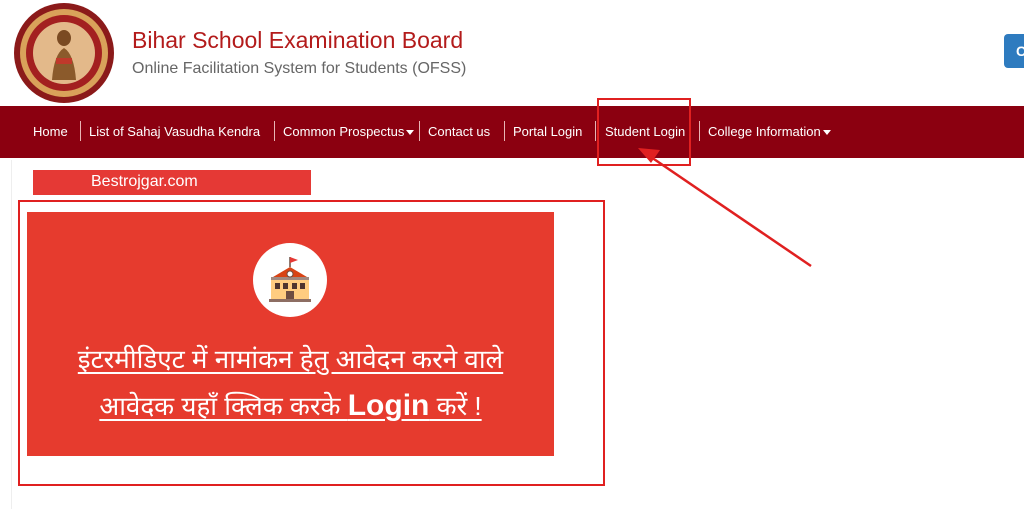  What do you see at coordinates (174, 132) in the screenshot?
I see `nav-sahaj-vasudha-kendra: List of Sahaj Vasudha Kendra` at bounding box center [174, 132].